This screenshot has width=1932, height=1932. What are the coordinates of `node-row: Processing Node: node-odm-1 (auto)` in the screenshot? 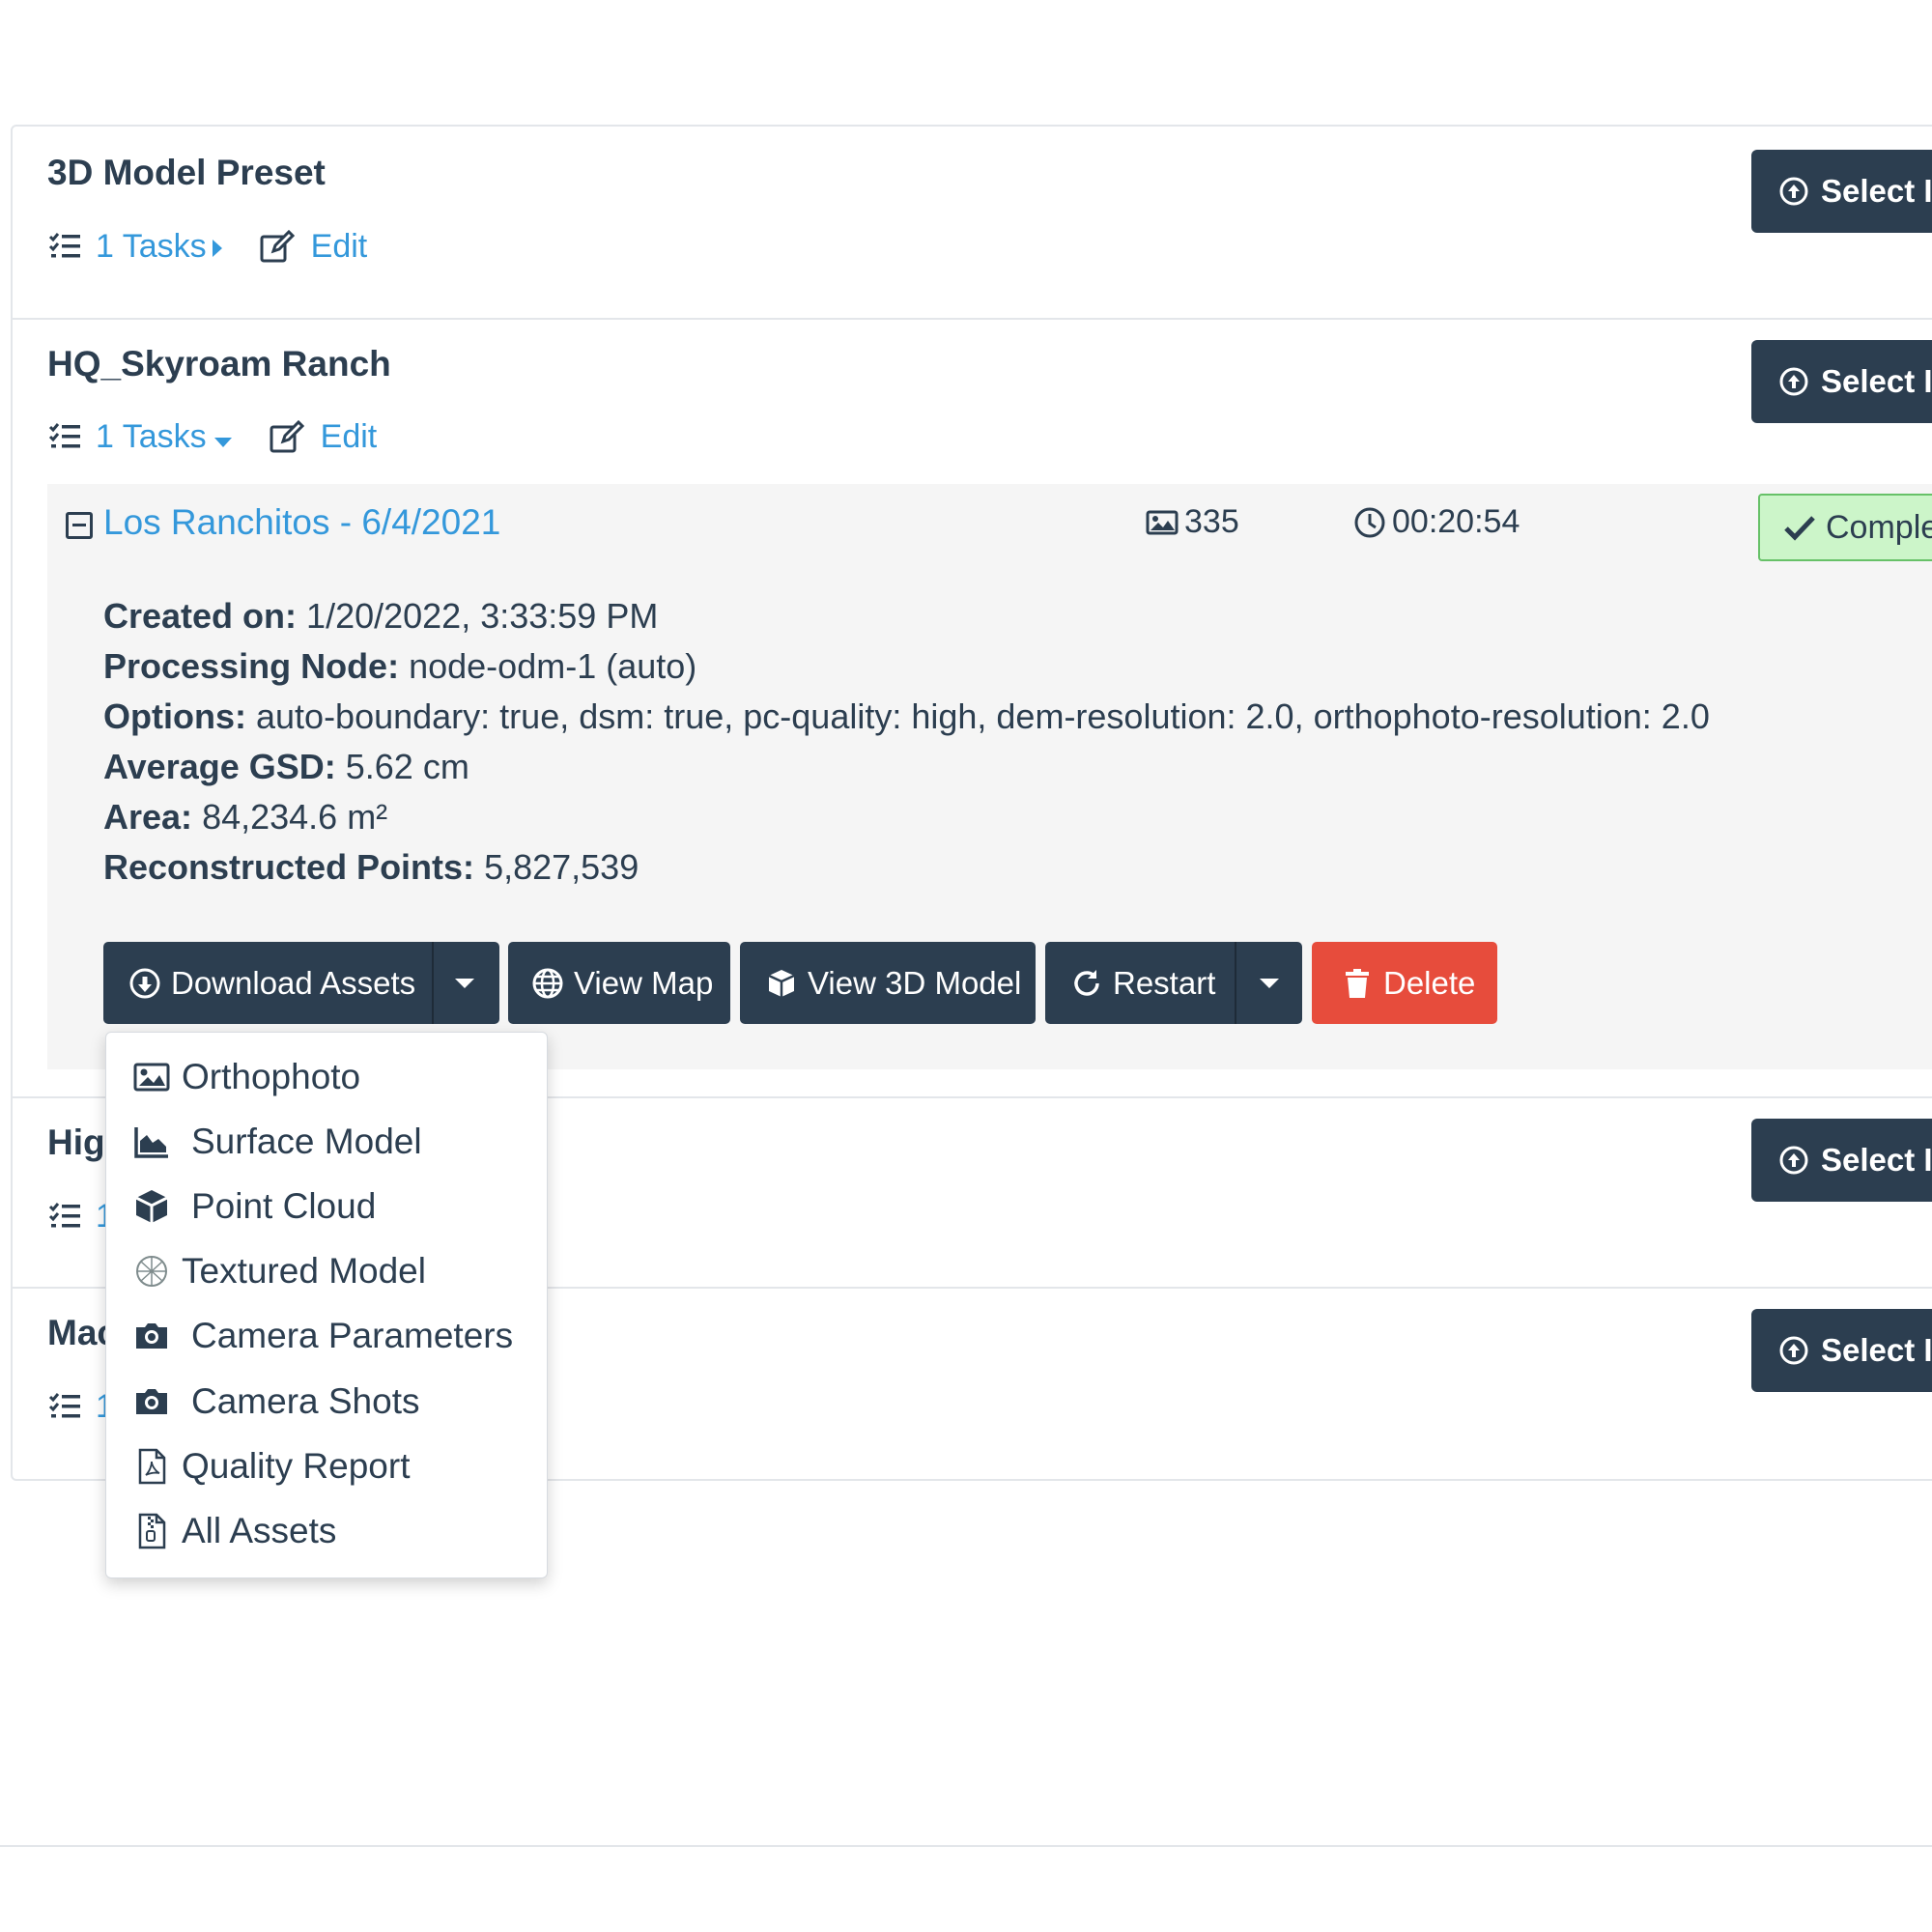 It's located at (906, 666).